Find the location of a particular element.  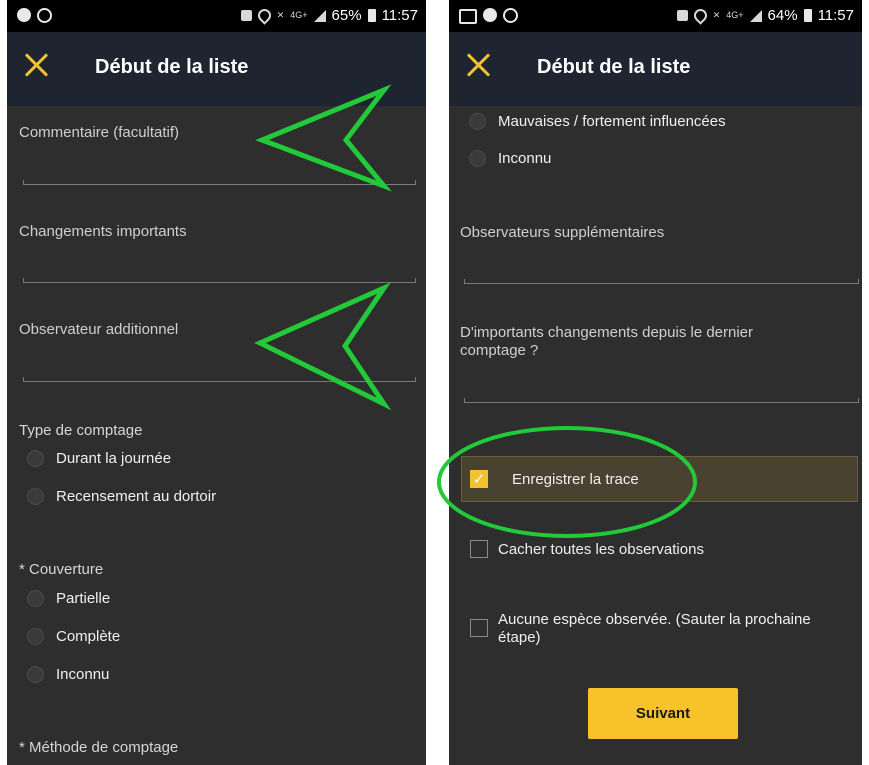

changes-field-label: Changements importants is located at coordinates (103, 231).